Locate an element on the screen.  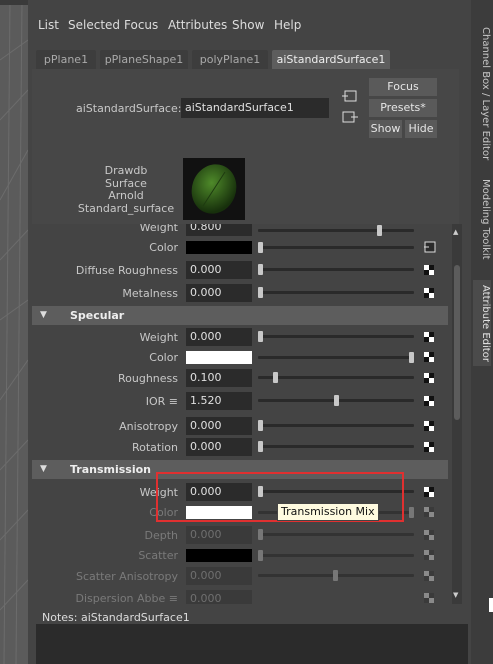
depth-field: 0.000 is located at coordinates (219, 535).